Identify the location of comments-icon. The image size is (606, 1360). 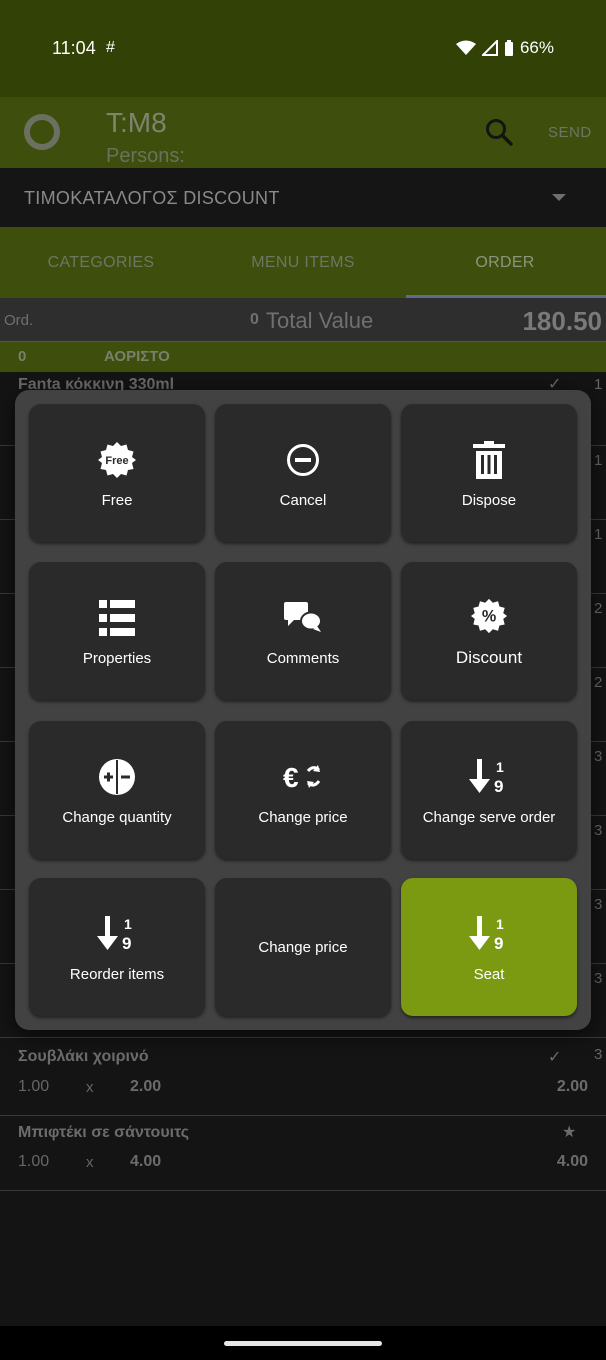
(303, 618).